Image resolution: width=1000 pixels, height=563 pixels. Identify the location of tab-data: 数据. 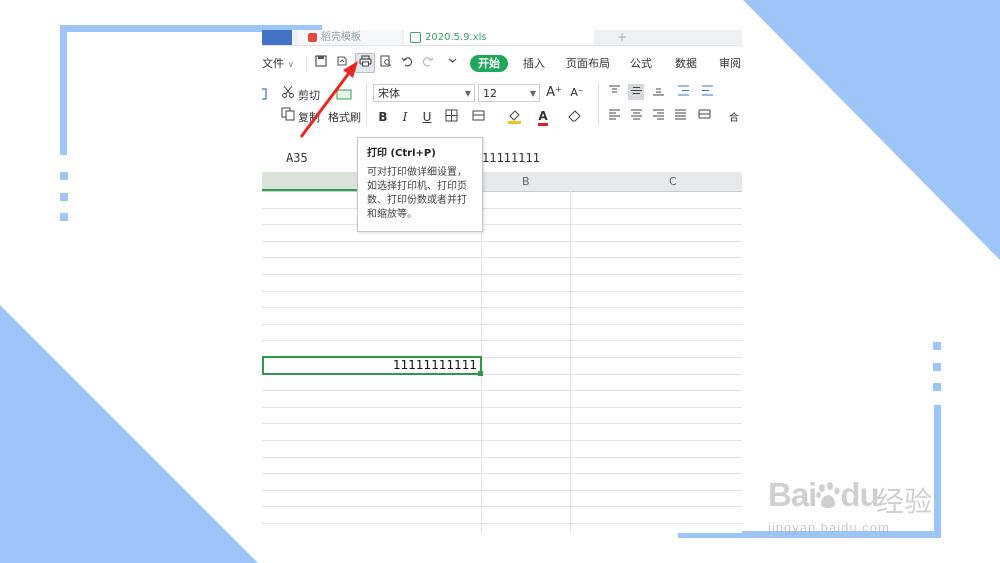
(686, 64).